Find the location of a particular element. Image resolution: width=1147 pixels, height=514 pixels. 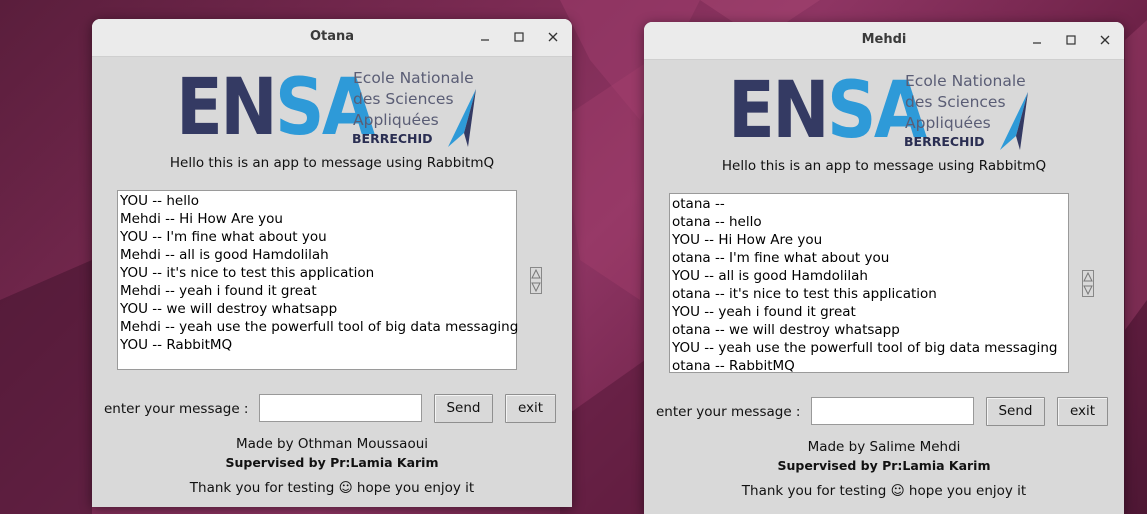

list-item: Mehdi -- yeah i found it great is located at coordinates (317, 291).